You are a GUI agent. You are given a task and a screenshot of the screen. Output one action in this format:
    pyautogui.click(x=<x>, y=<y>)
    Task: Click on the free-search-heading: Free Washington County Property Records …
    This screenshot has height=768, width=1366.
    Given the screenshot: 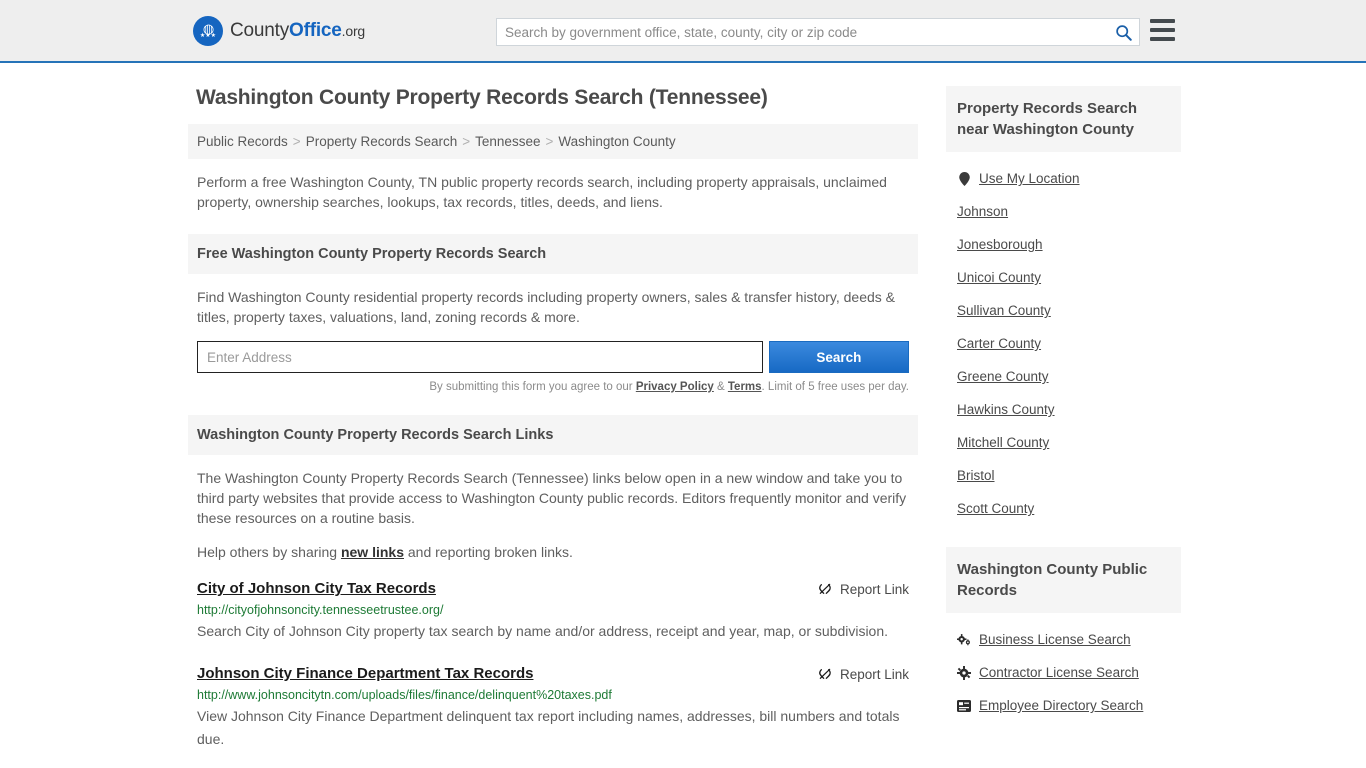 What is the action you would take?
    pyautogui.click(x=553, y=254)
    